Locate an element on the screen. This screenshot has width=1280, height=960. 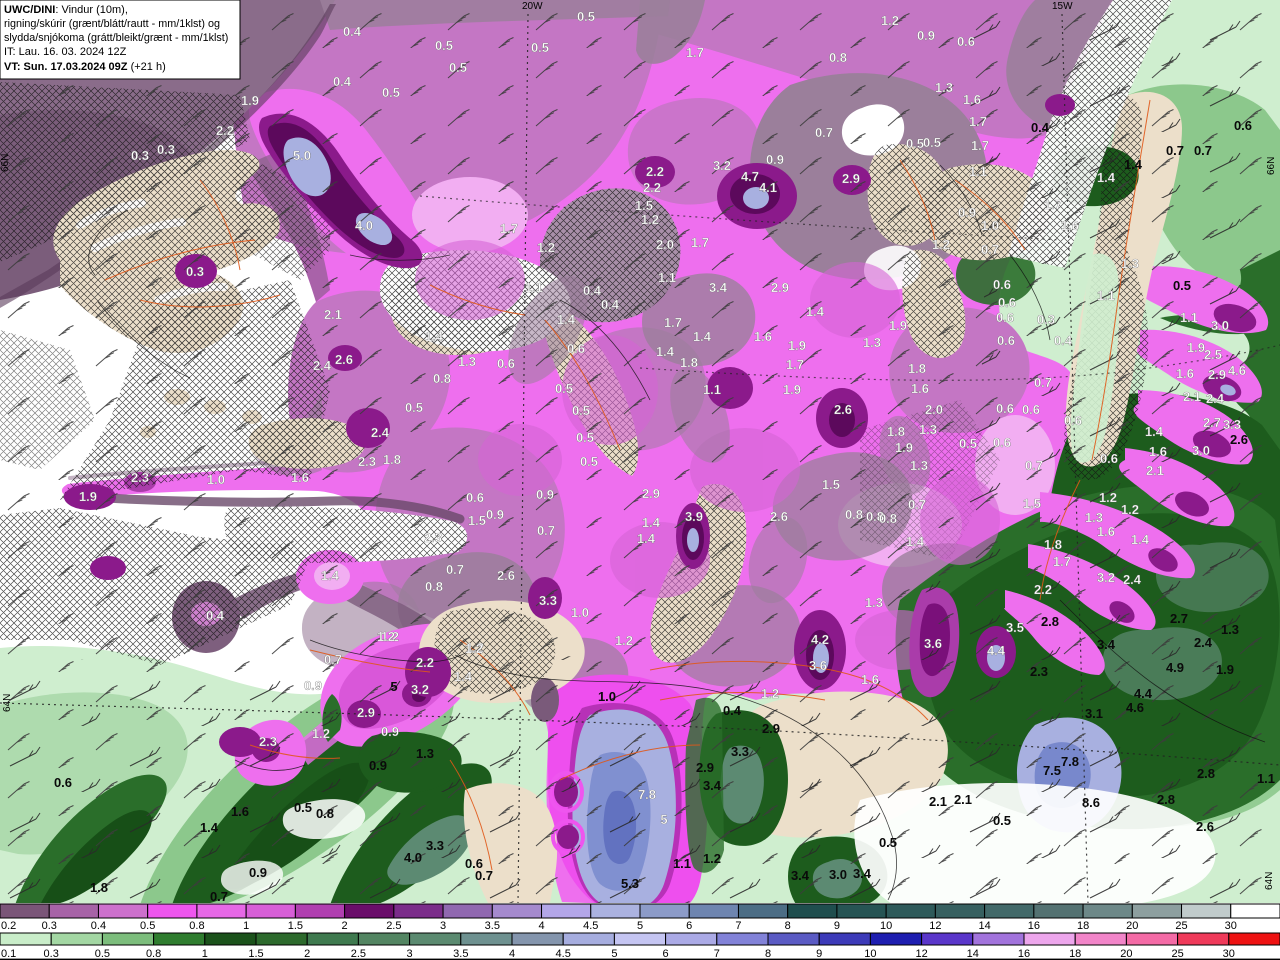
svg-text: 2.6 is located at coordinates (506, 575).